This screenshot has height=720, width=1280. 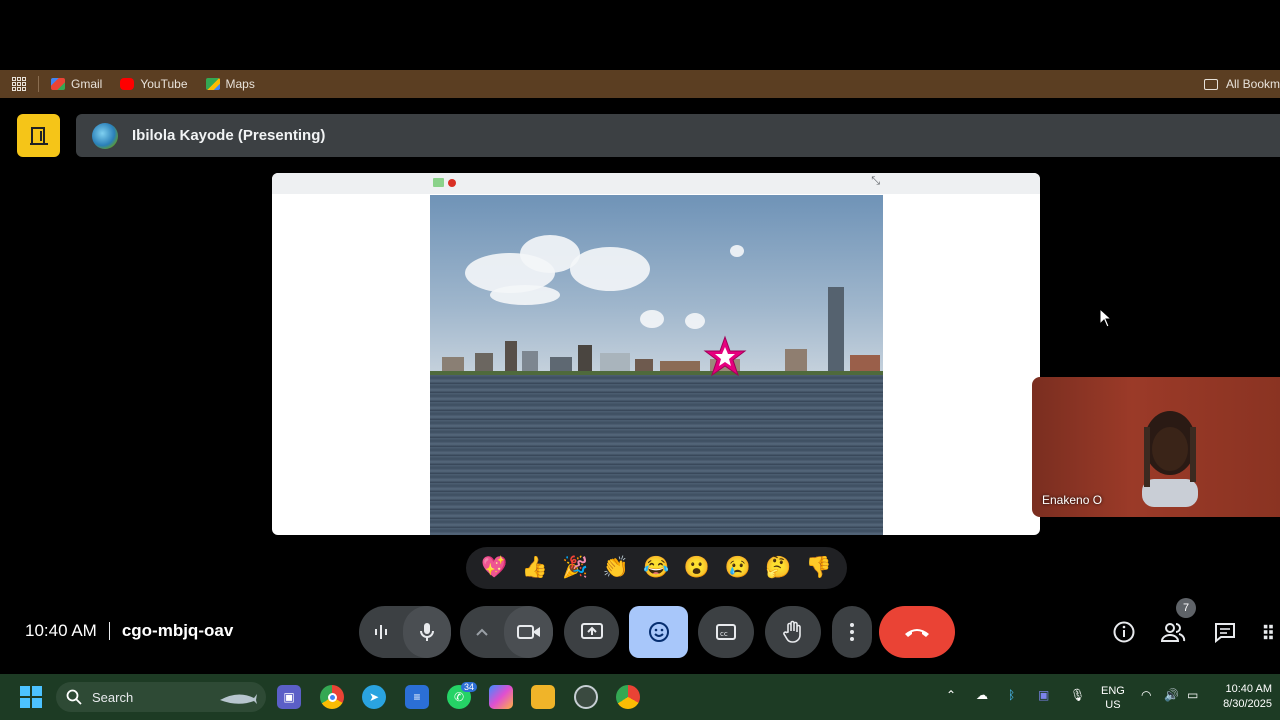 What do you see at coordinates (1192, 695) in the screenshot?
I see `battery-icon: ▭` at bounding box center [1192, 695].